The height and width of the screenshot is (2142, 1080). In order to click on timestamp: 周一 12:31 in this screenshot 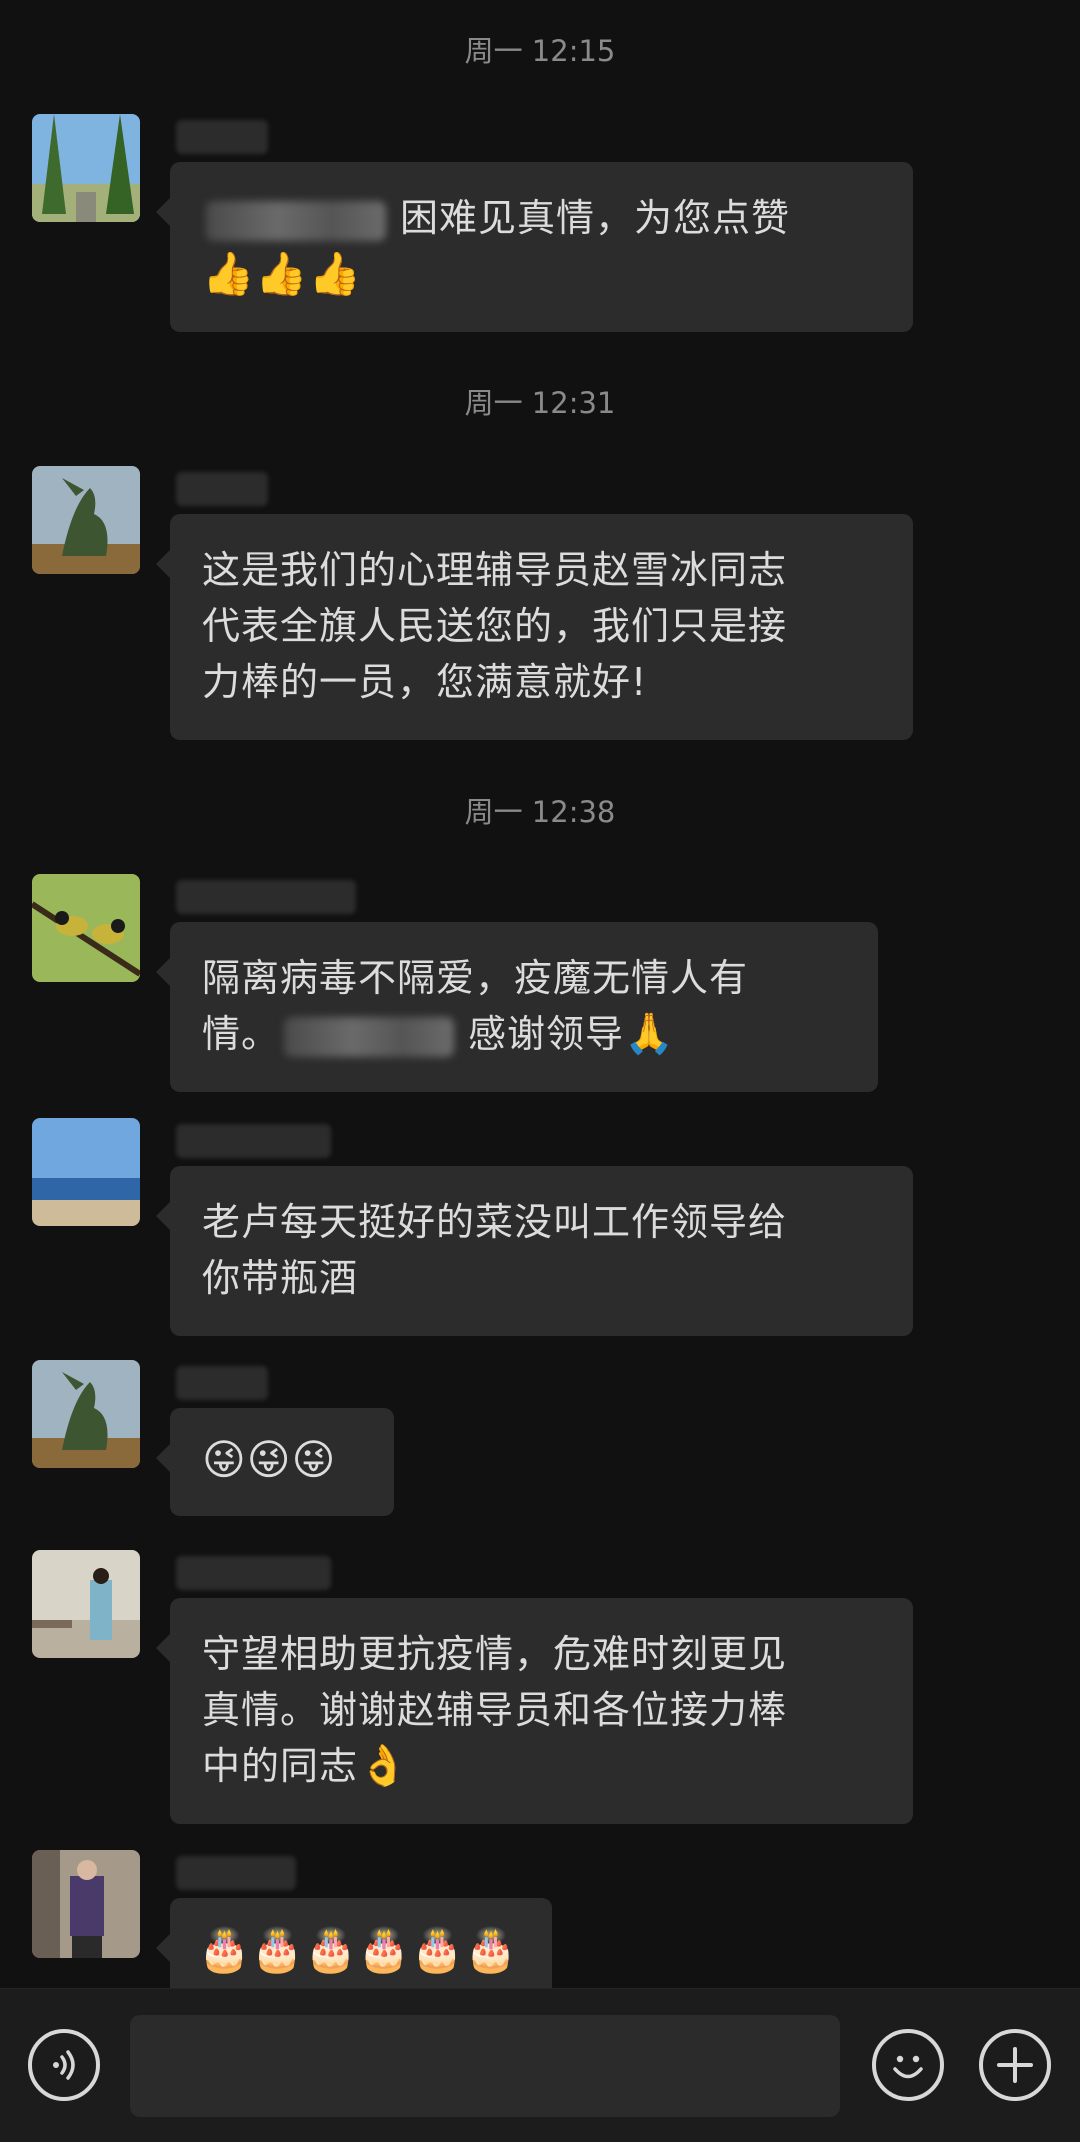, I will do `click(540, 403)`.